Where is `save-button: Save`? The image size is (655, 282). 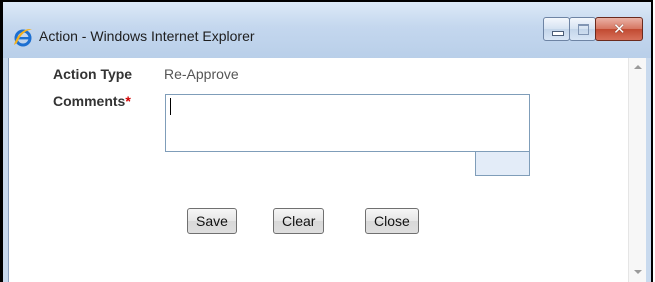
save-button: Save is located at coordinates (212, 221).